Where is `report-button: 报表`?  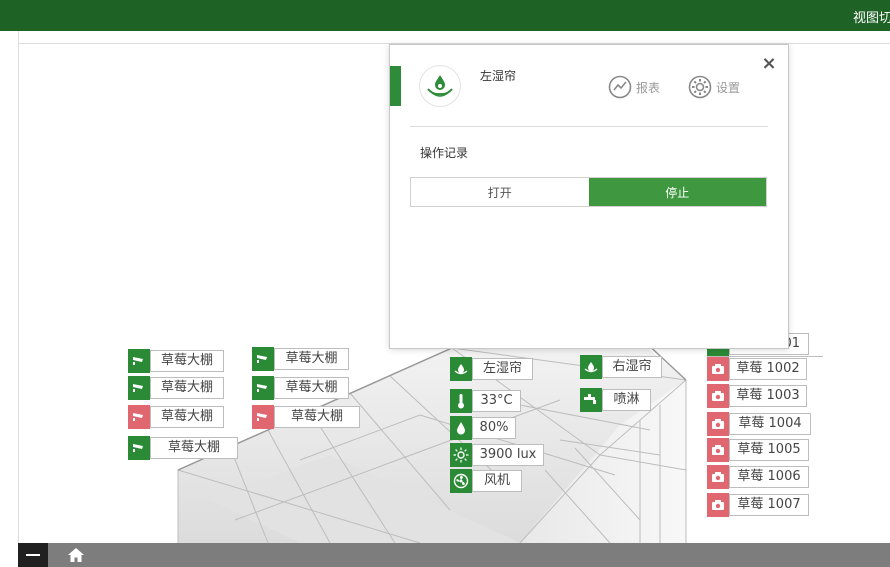
report-button: 报表 is located at coordinates (634, 87).